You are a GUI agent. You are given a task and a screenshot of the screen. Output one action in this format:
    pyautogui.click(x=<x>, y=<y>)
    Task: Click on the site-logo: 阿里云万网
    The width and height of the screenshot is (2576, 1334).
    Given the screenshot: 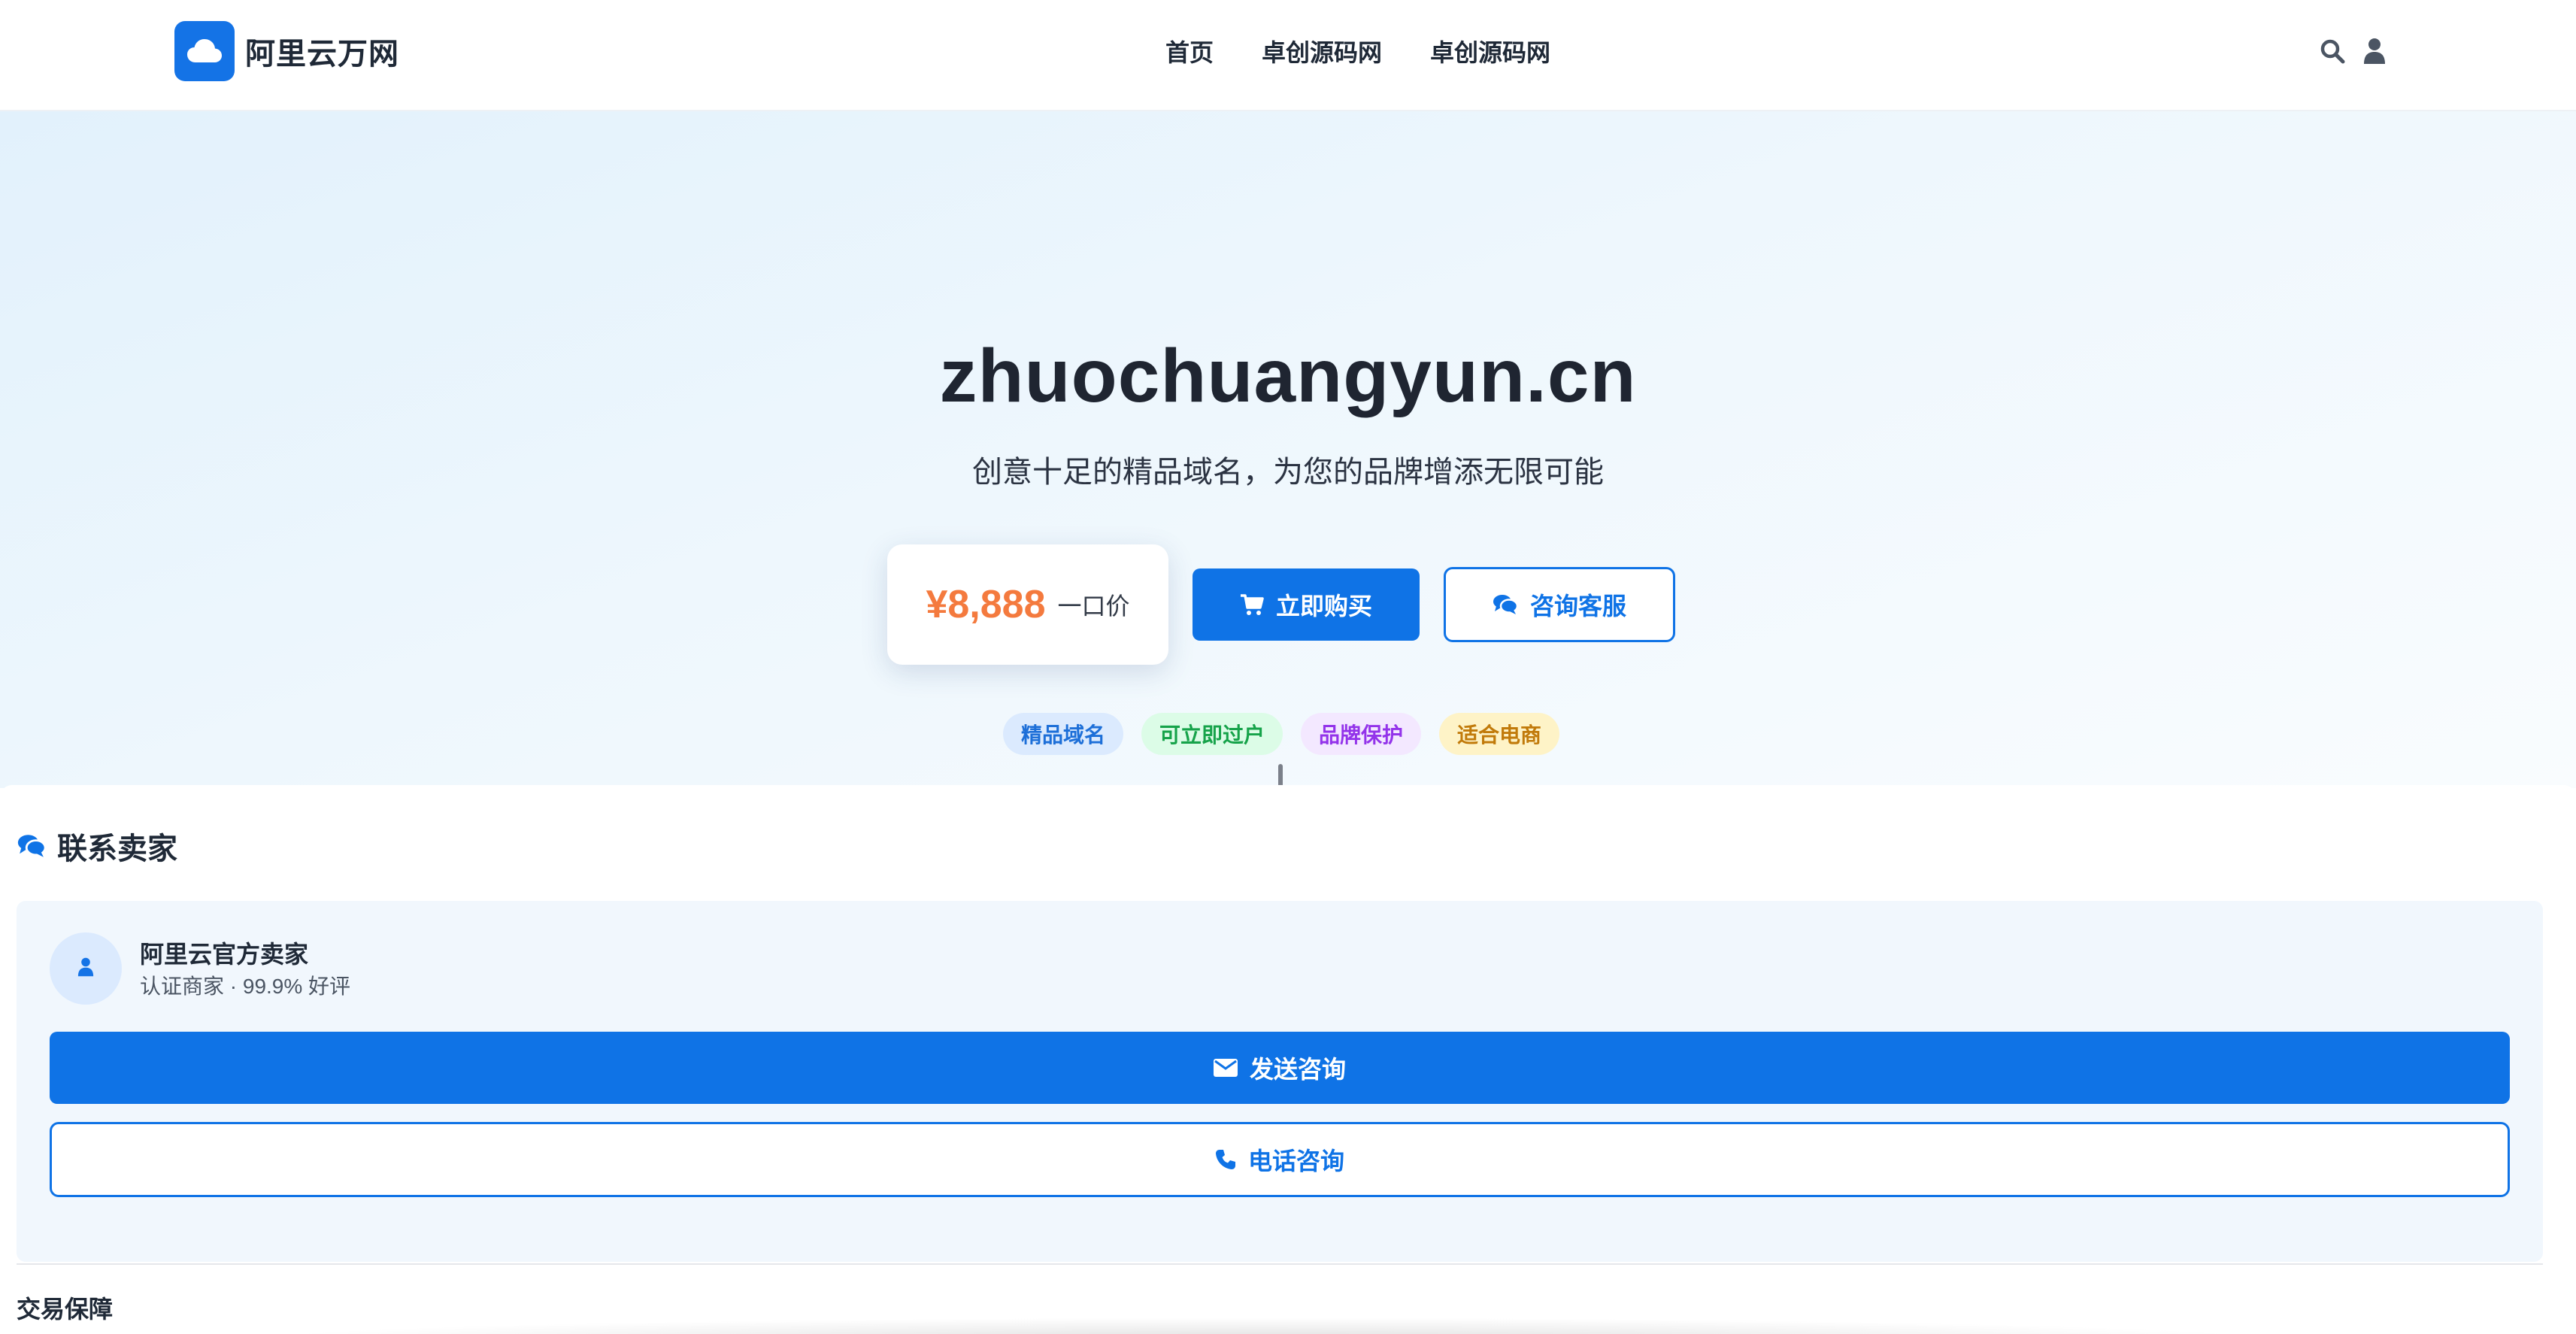 What is the action you would take?
    pyautogui.click(x=286, y=51)
    